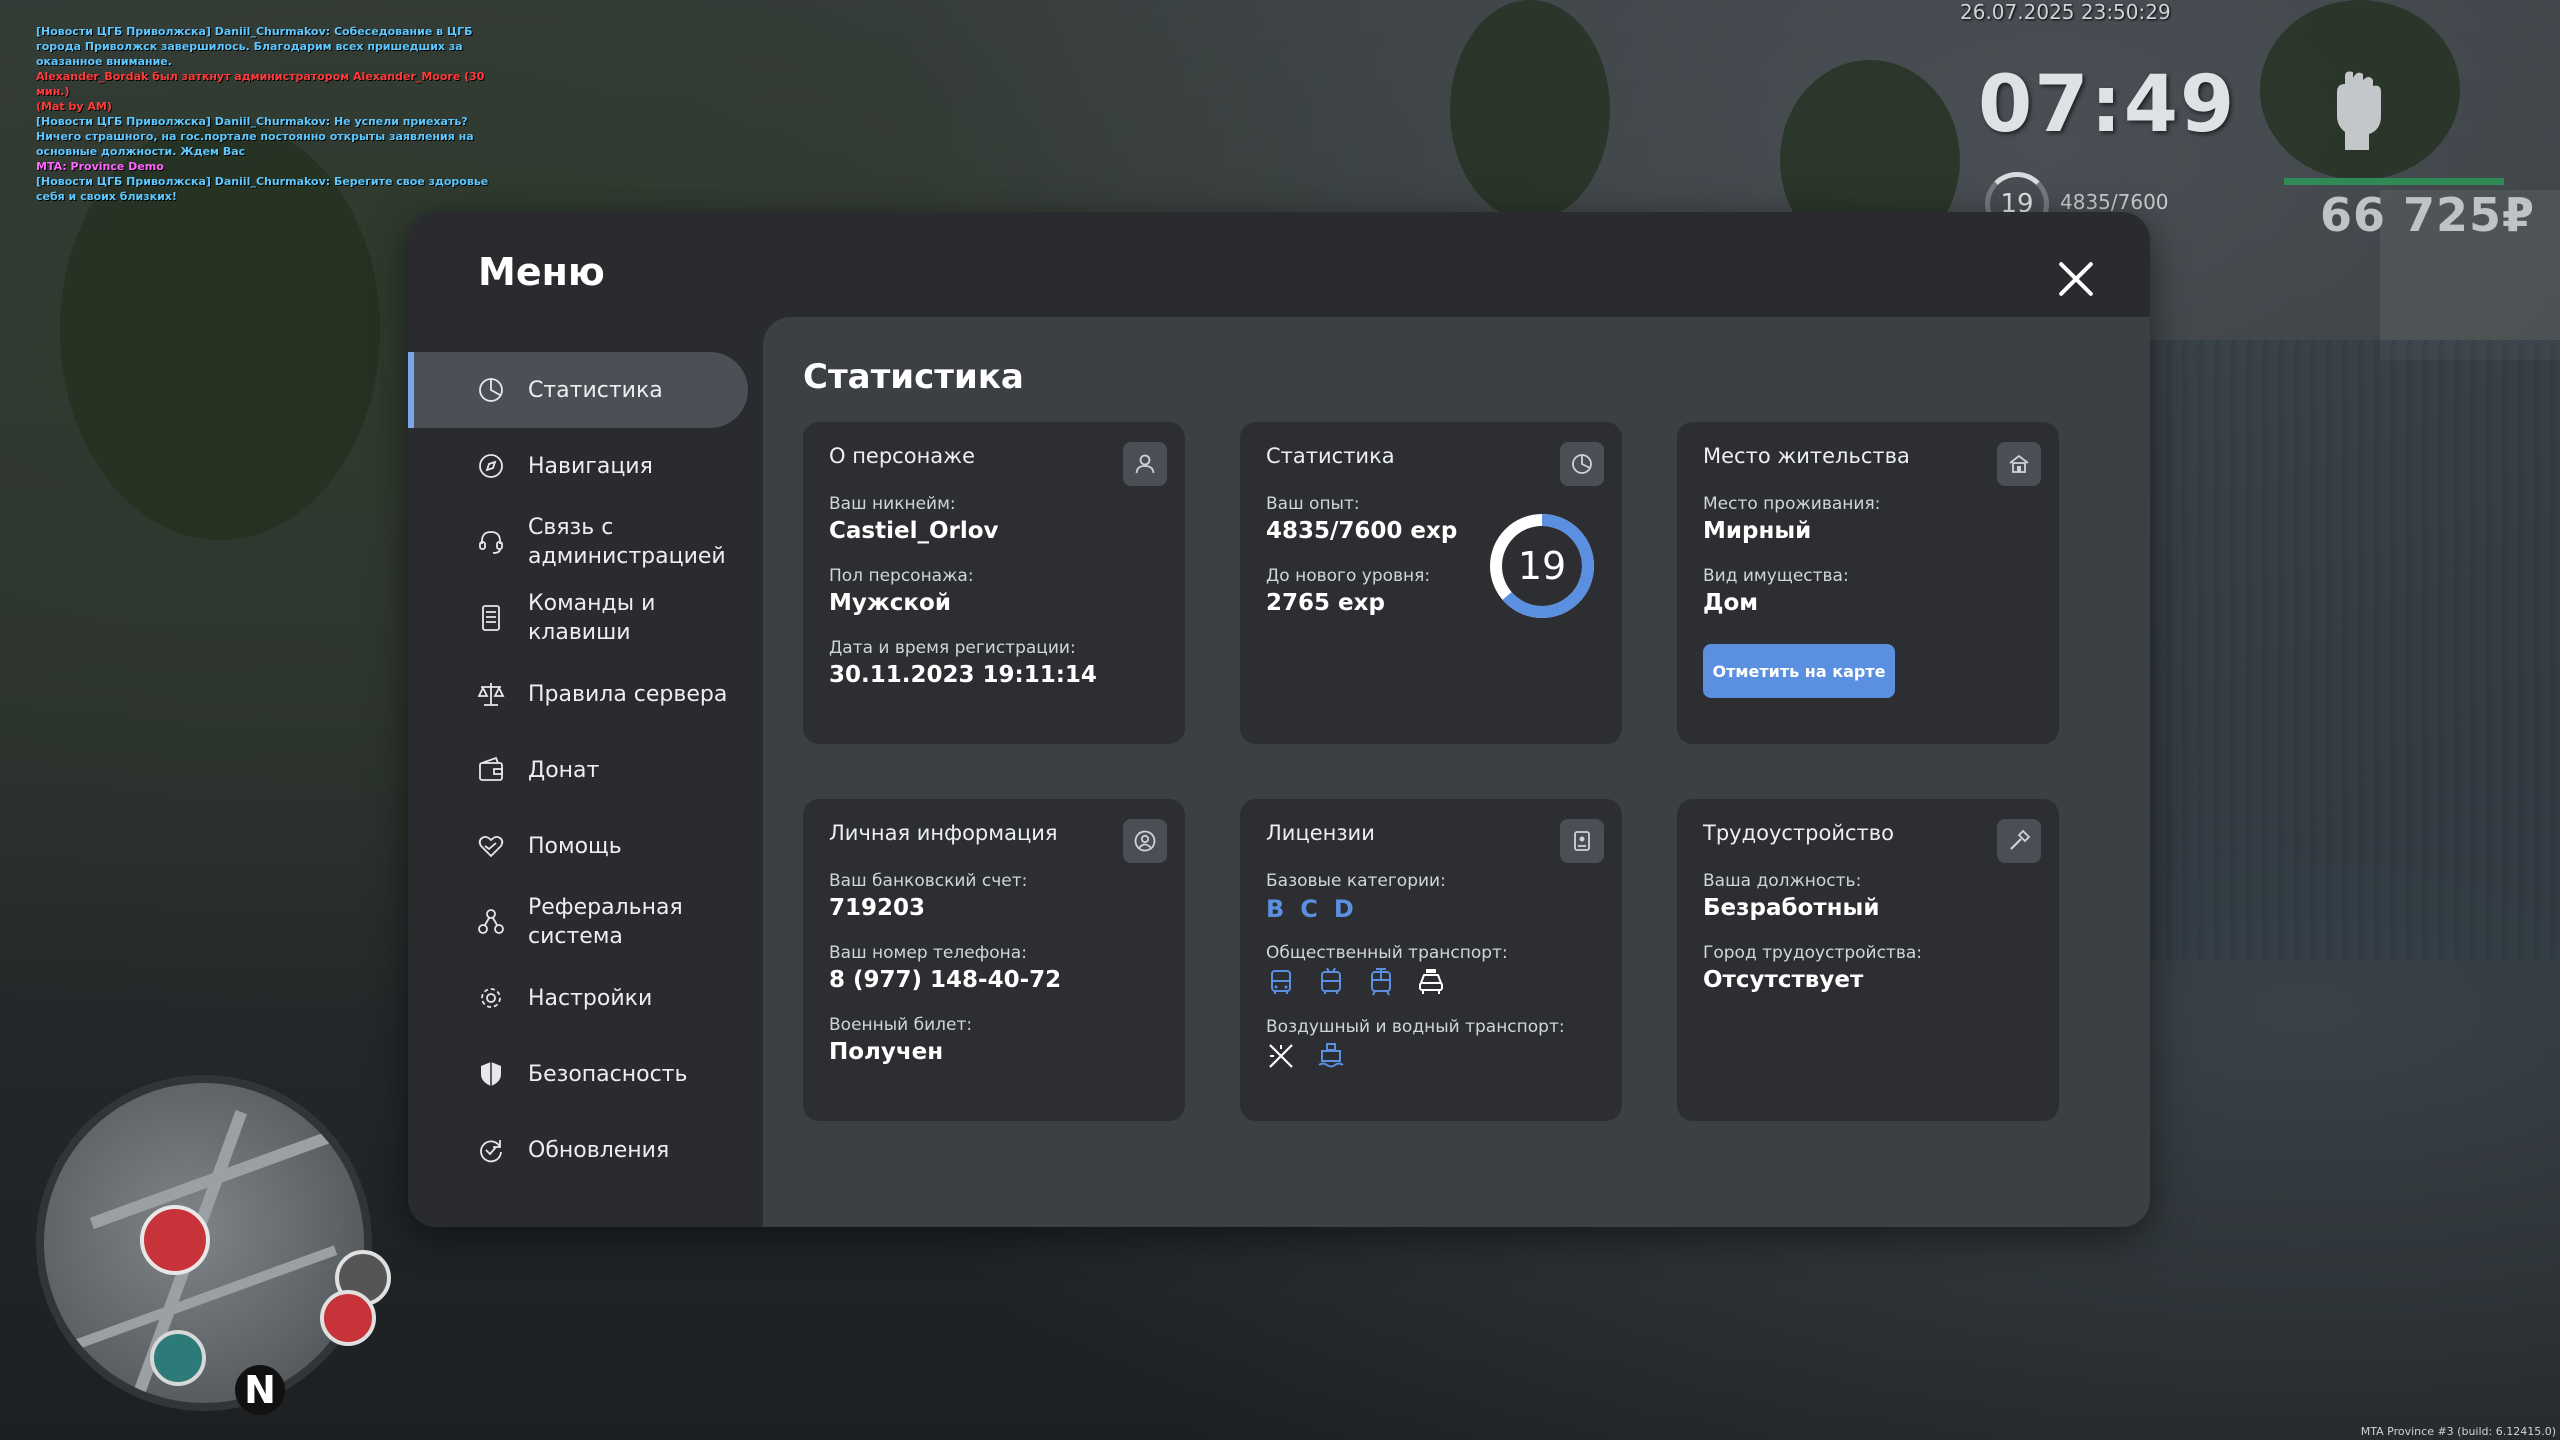 This screenshot has height=1440, width=2560. What do you see at coordinates (564, 770) in the screenshot?
I see `sidebar-item-label: Донат` at bounding box center [564, 770].